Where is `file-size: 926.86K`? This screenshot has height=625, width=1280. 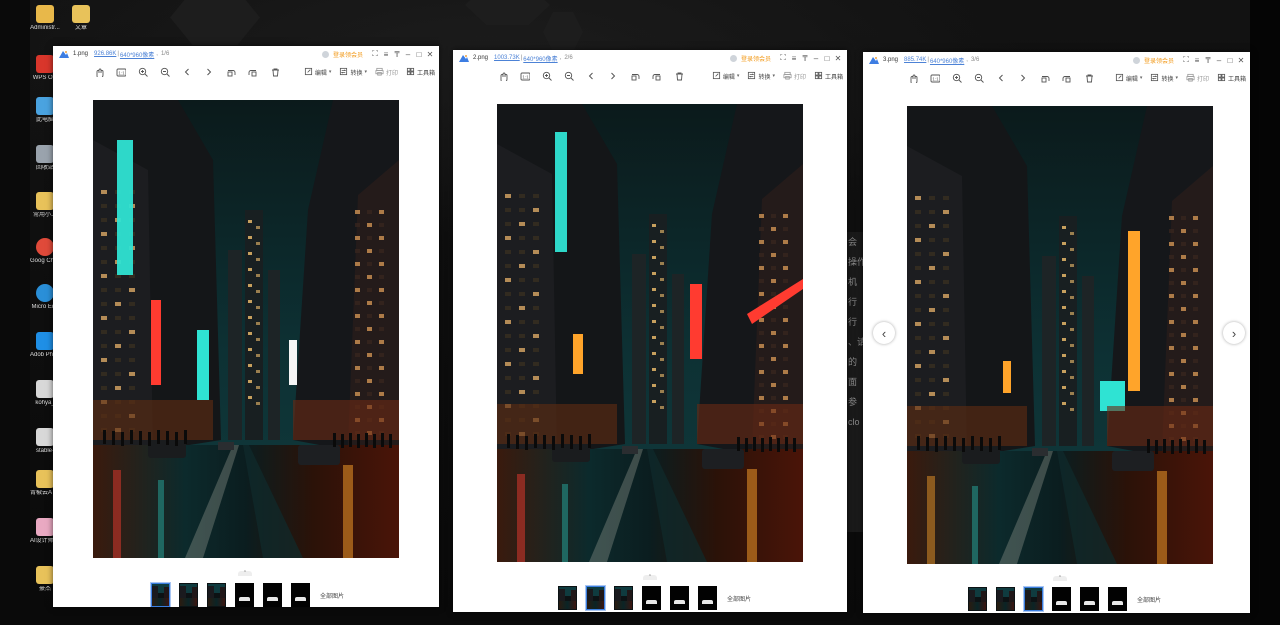 file-size: 926.86K is located at coordinates (105, 54).